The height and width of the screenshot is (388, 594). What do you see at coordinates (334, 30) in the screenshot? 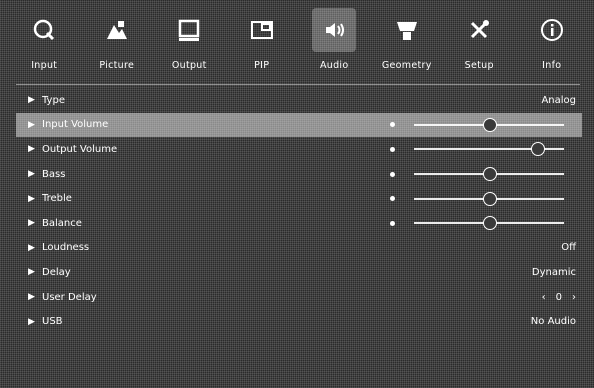
I see `audio-icon` at bounding box center [334, 30].